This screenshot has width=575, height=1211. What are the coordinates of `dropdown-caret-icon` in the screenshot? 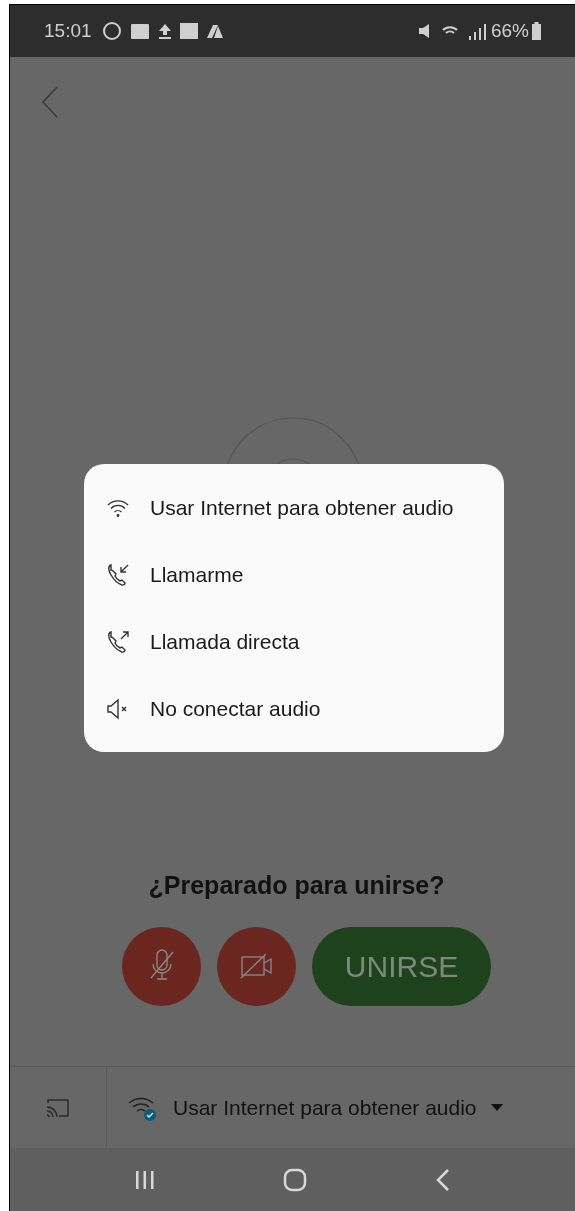 It's located at (496, 1107).